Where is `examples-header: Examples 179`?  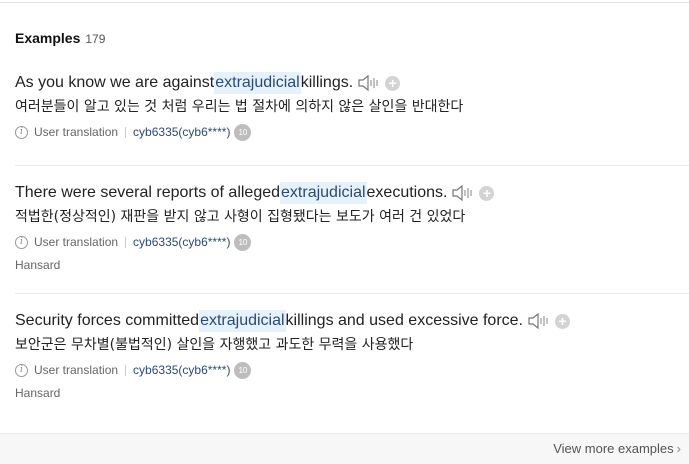 examples-header: Examples 179 is located at coordinates (60, 39).